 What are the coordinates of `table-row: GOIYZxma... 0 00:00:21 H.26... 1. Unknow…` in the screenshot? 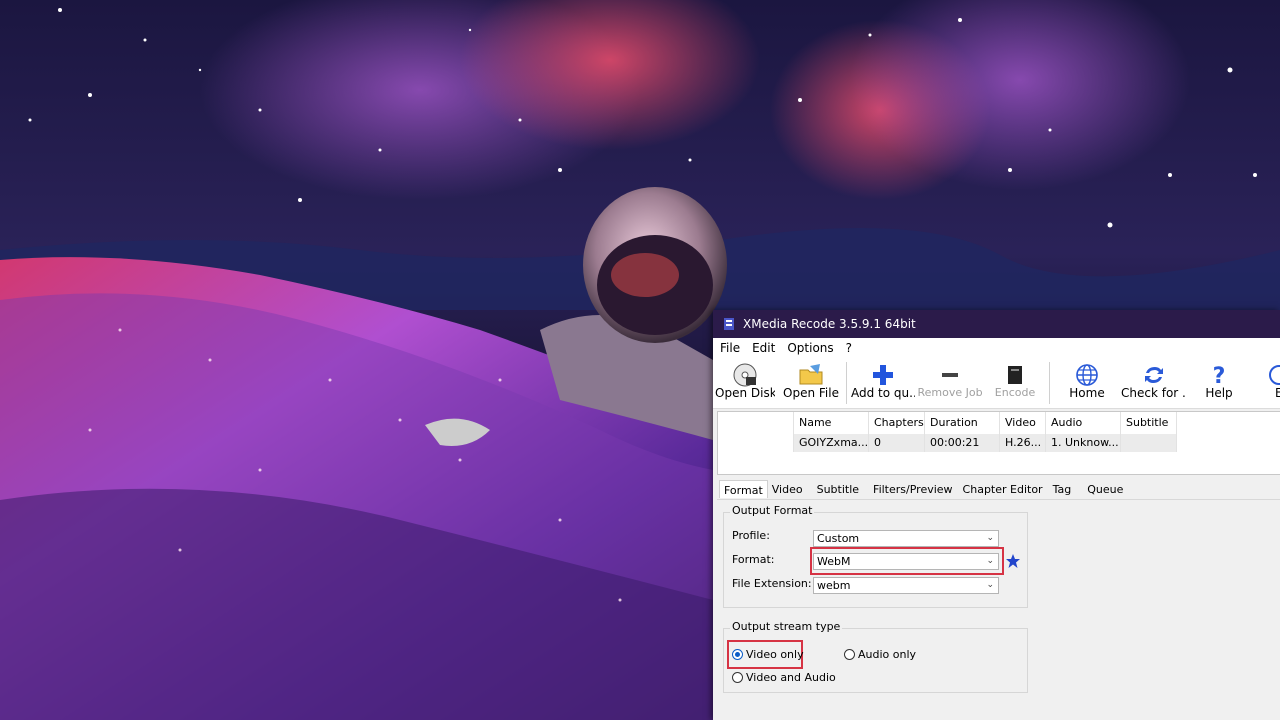 It's located at (947, 443).